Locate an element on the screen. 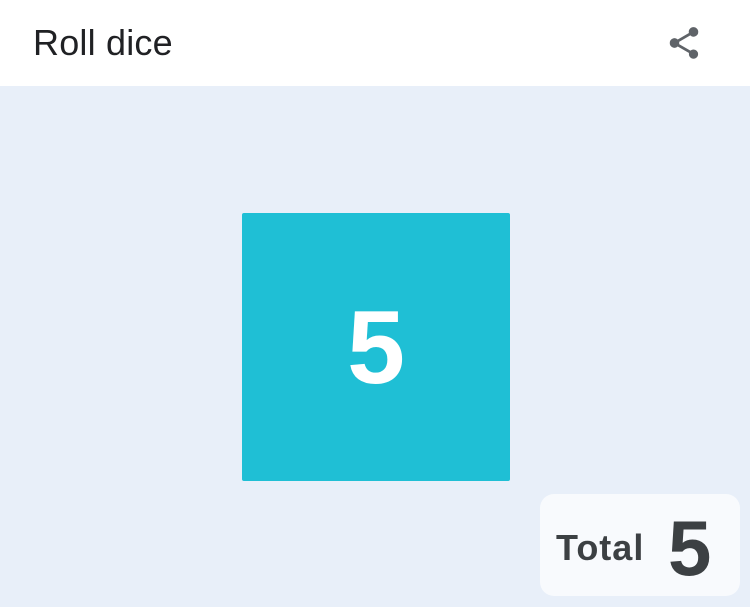 Image resolution: width=750 pixels, height=607 pixels. share-button is located at coordinates (684, 43).